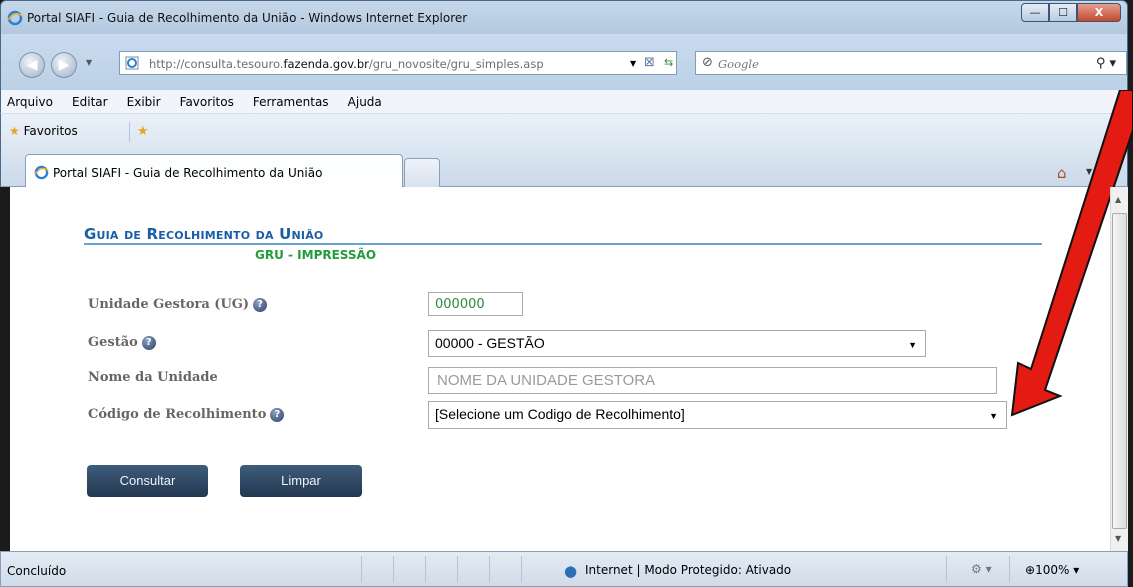 The height and width of the screenshot is (587, 1133). I want to click on nome-label: Nome da Unidade, so click(153, 377).